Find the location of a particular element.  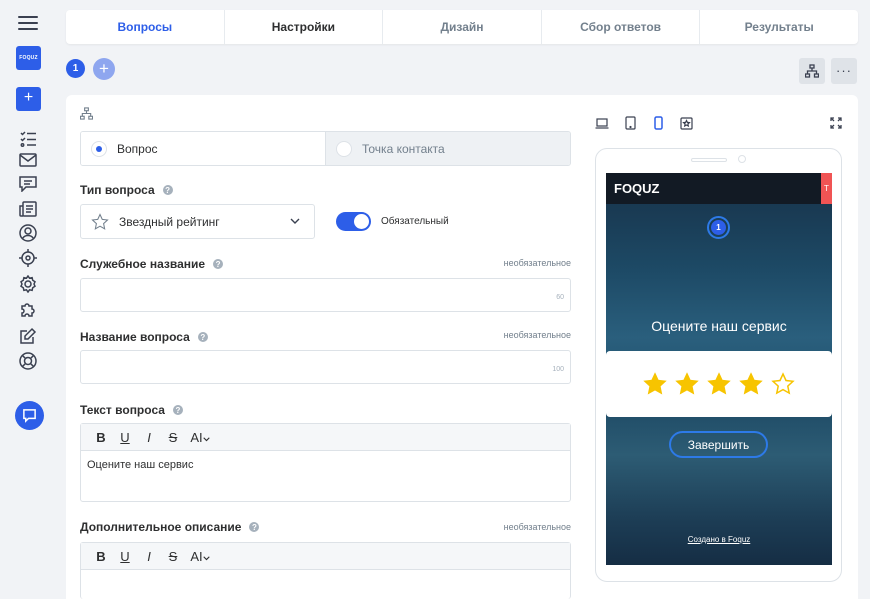

preview-page-indicator: 1 is located at coordinates (718, 227).